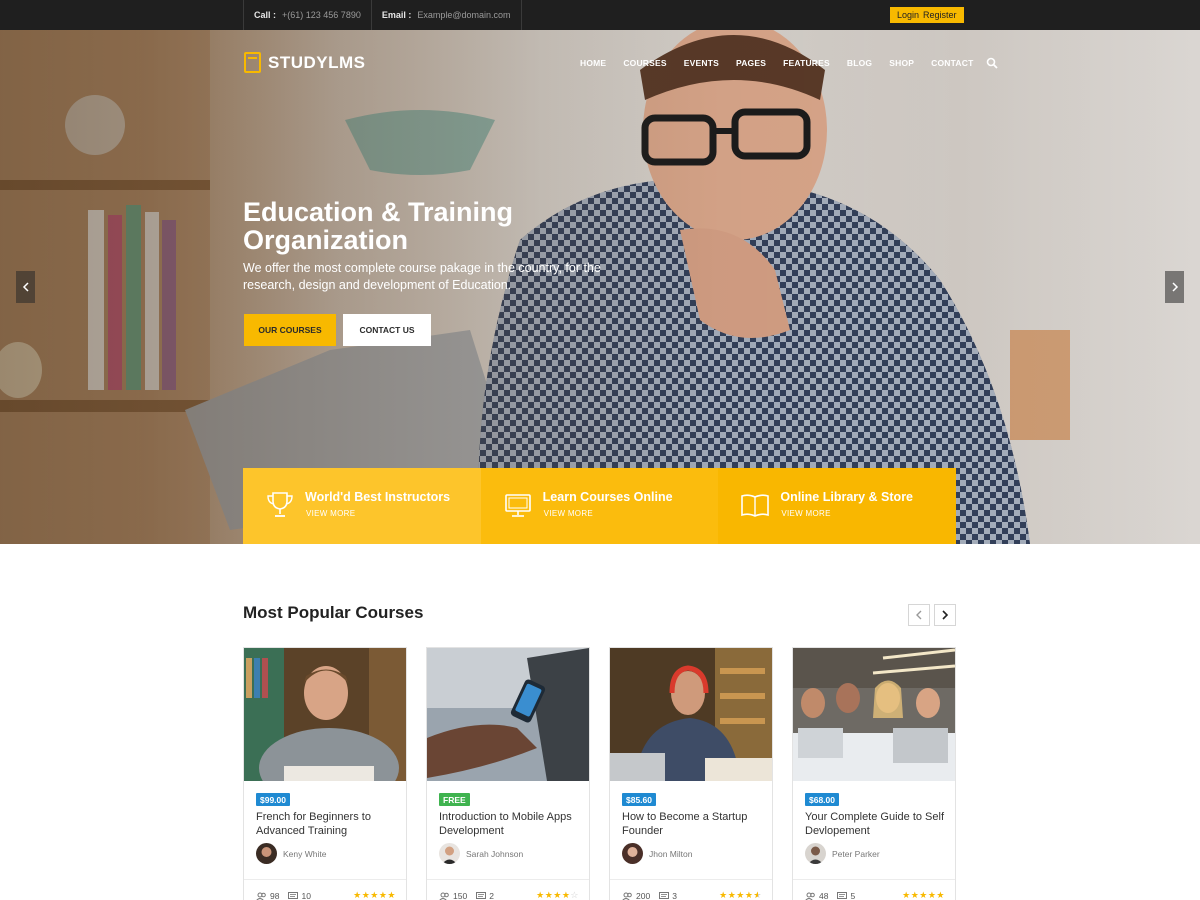 The width and height of the screenshot is (1200, 900). Describe the element at coordinates (806, 63) in the screenshot. I see `nav-item-features: FEATURES` at that location.